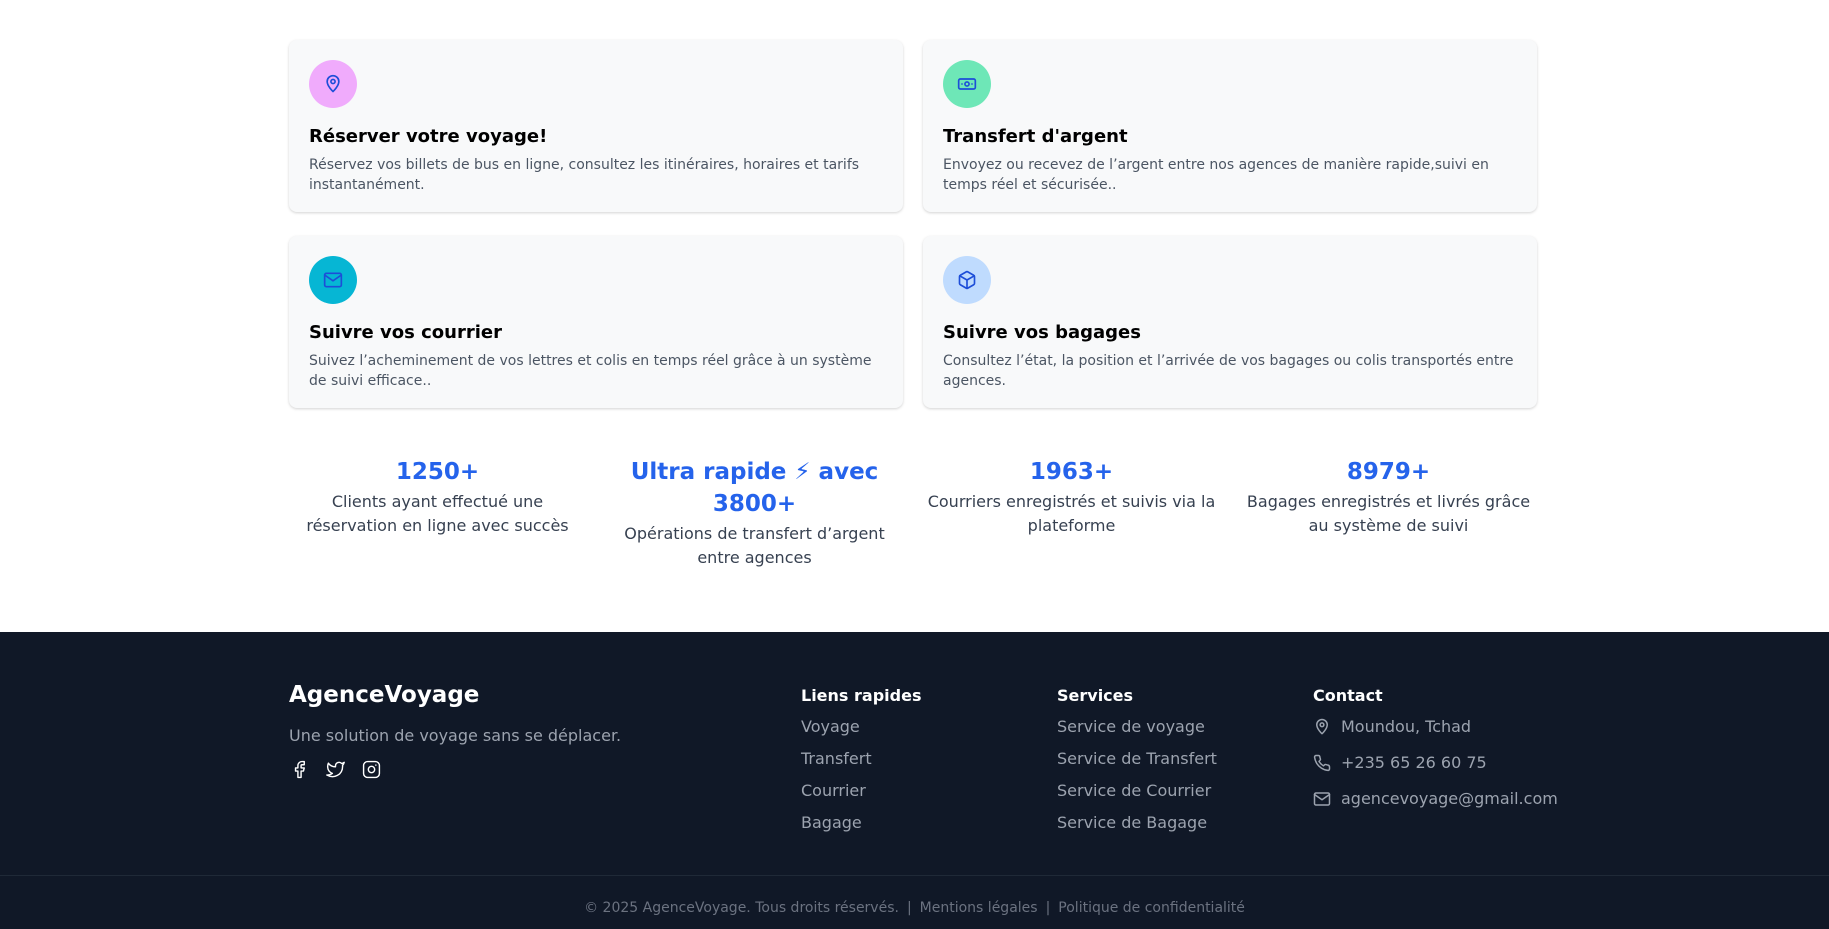 The height and width of the screenshot is (929, 1829). I want to click on contact-phone-text: +235 65 26 60 75, so click(1414, 762).